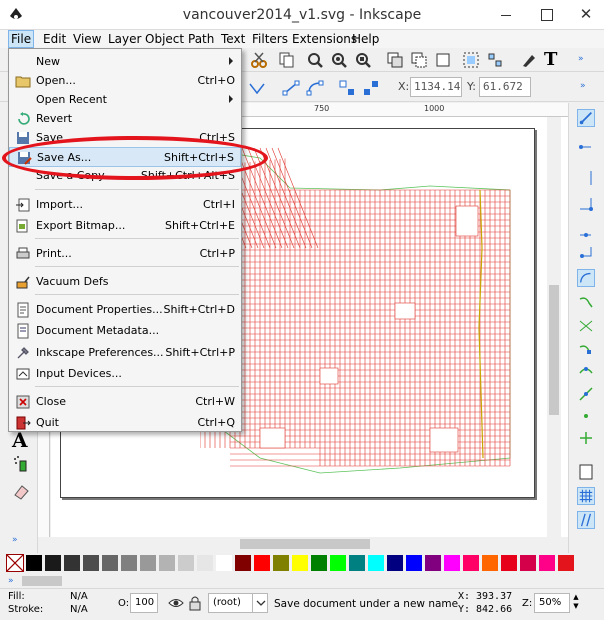  Describe the element at coordinates (552, 603) in the screenshot. I see `zoom-input: 50%` at that location.